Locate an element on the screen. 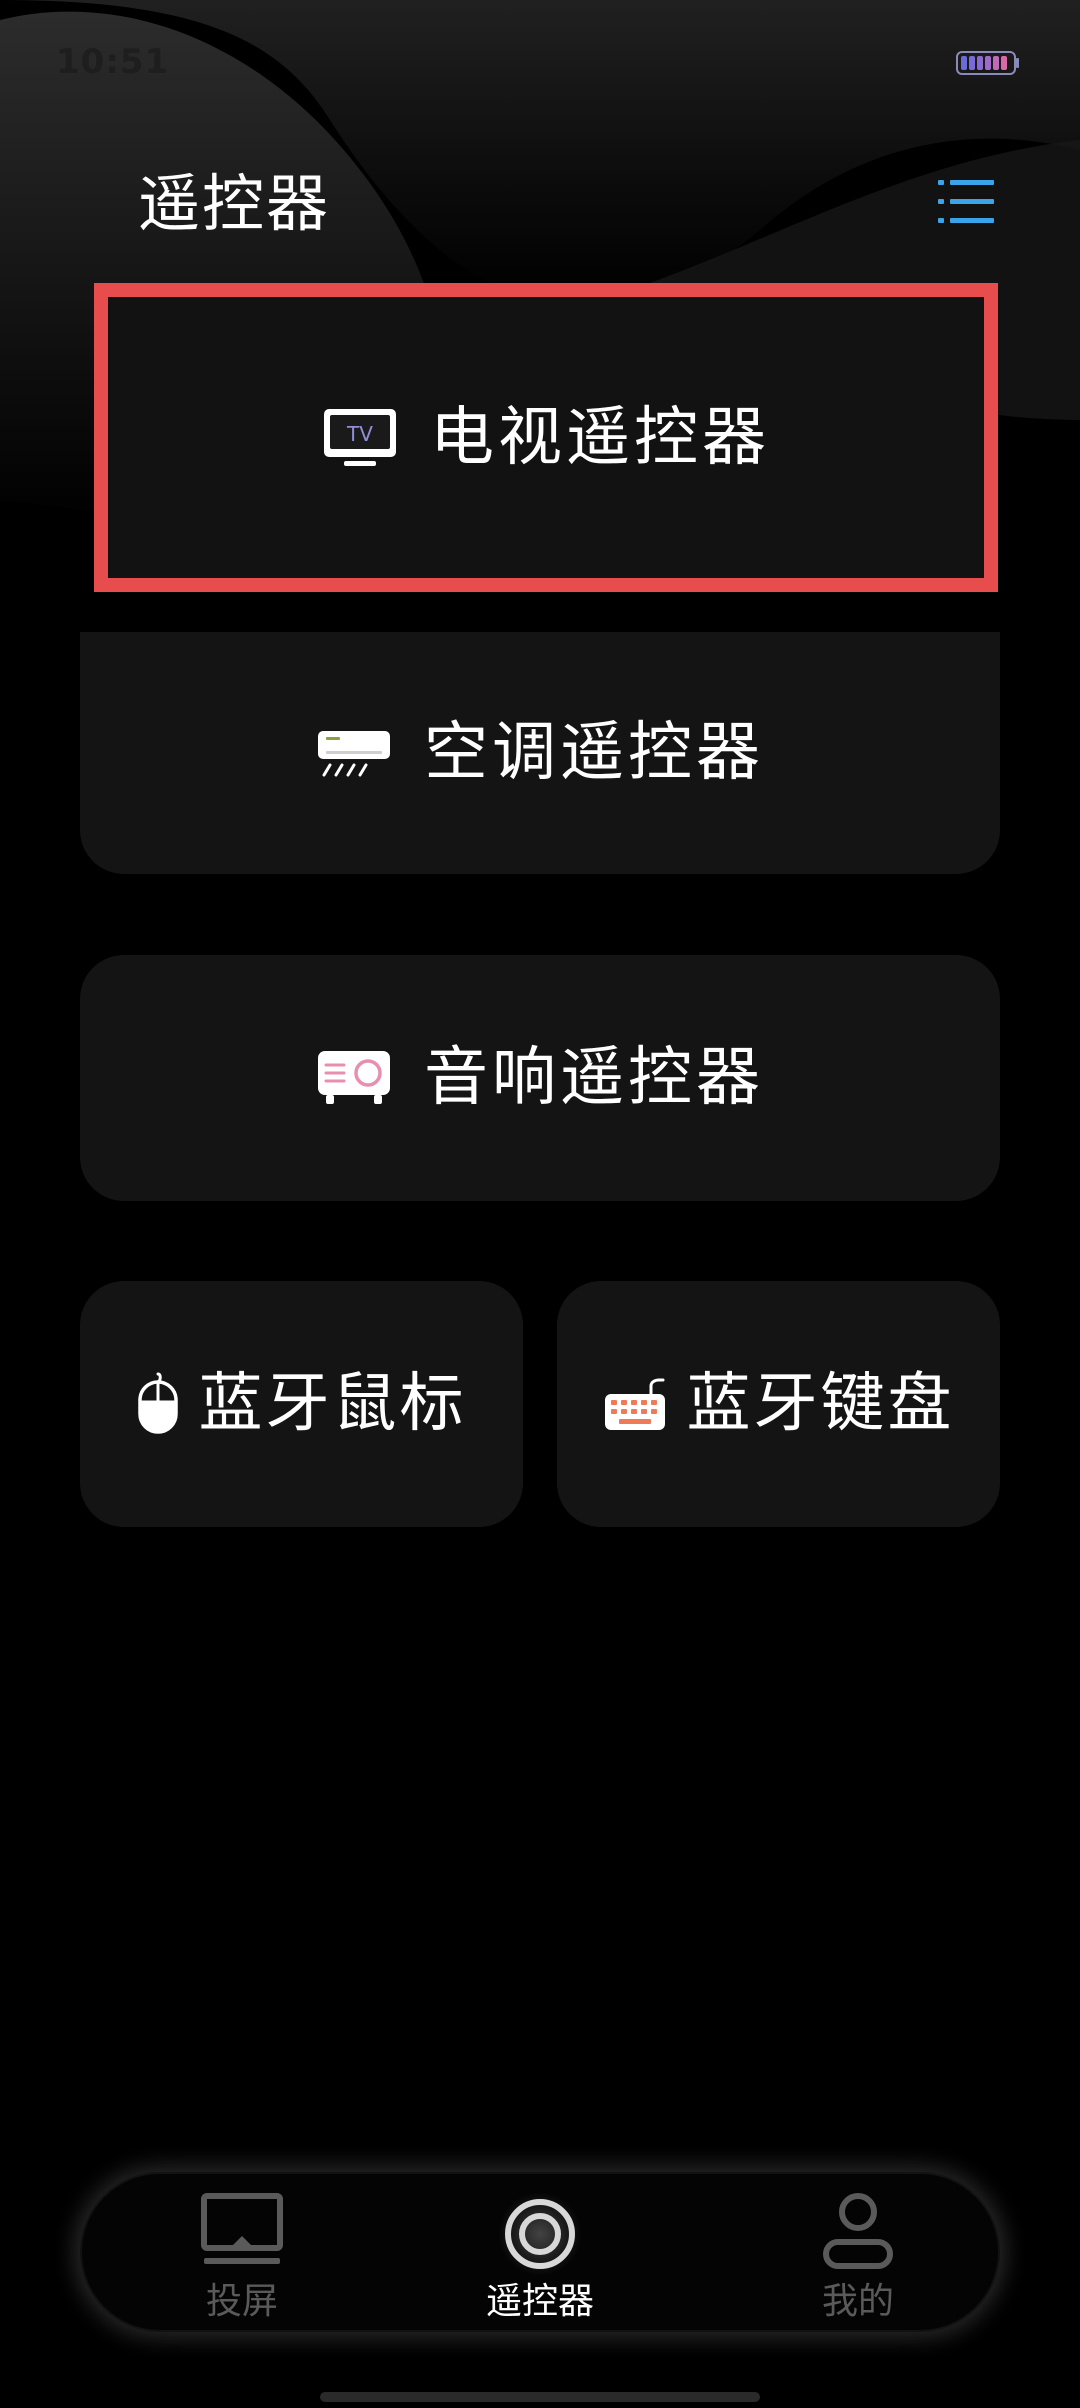 The image size is (1080, 2408). tv-remote-label: 电视遥控器 is located at coordinates (600, 437).